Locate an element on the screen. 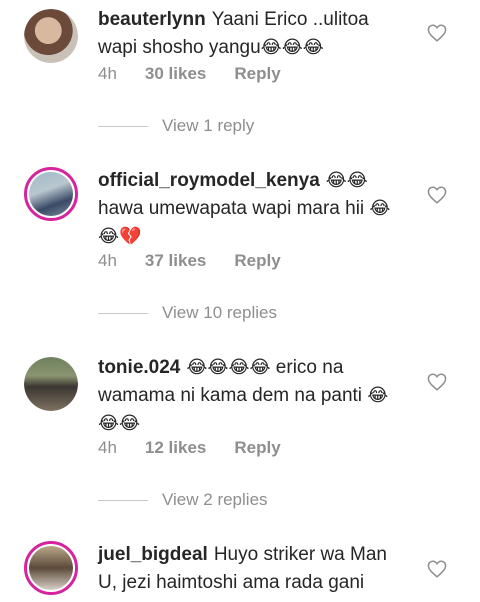 Image resolution: width=480 pixels, height=602 pixels. view-replies-button: View 1 reply is located at coordinates (176, 126).